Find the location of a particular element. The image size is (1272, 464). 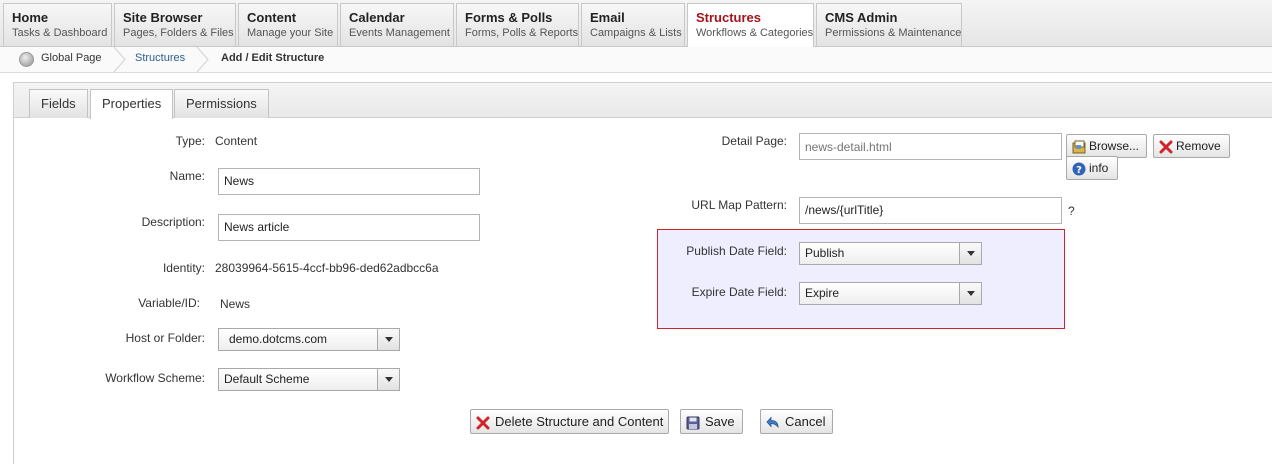

sub-tab-bar: Fields Properties Permissions is located at coordinates (643, 101).